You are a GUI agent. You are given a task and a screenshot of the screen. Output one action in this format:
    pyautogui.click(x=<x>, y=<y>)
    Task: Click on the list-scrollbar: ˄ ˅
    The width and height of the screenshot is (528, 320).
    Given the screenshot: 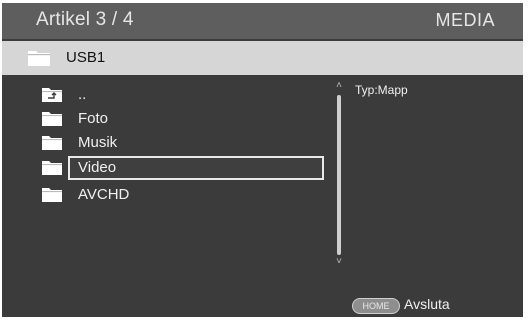 What is the action you would take?
    pyautogui.click(x=339, y=174)
    